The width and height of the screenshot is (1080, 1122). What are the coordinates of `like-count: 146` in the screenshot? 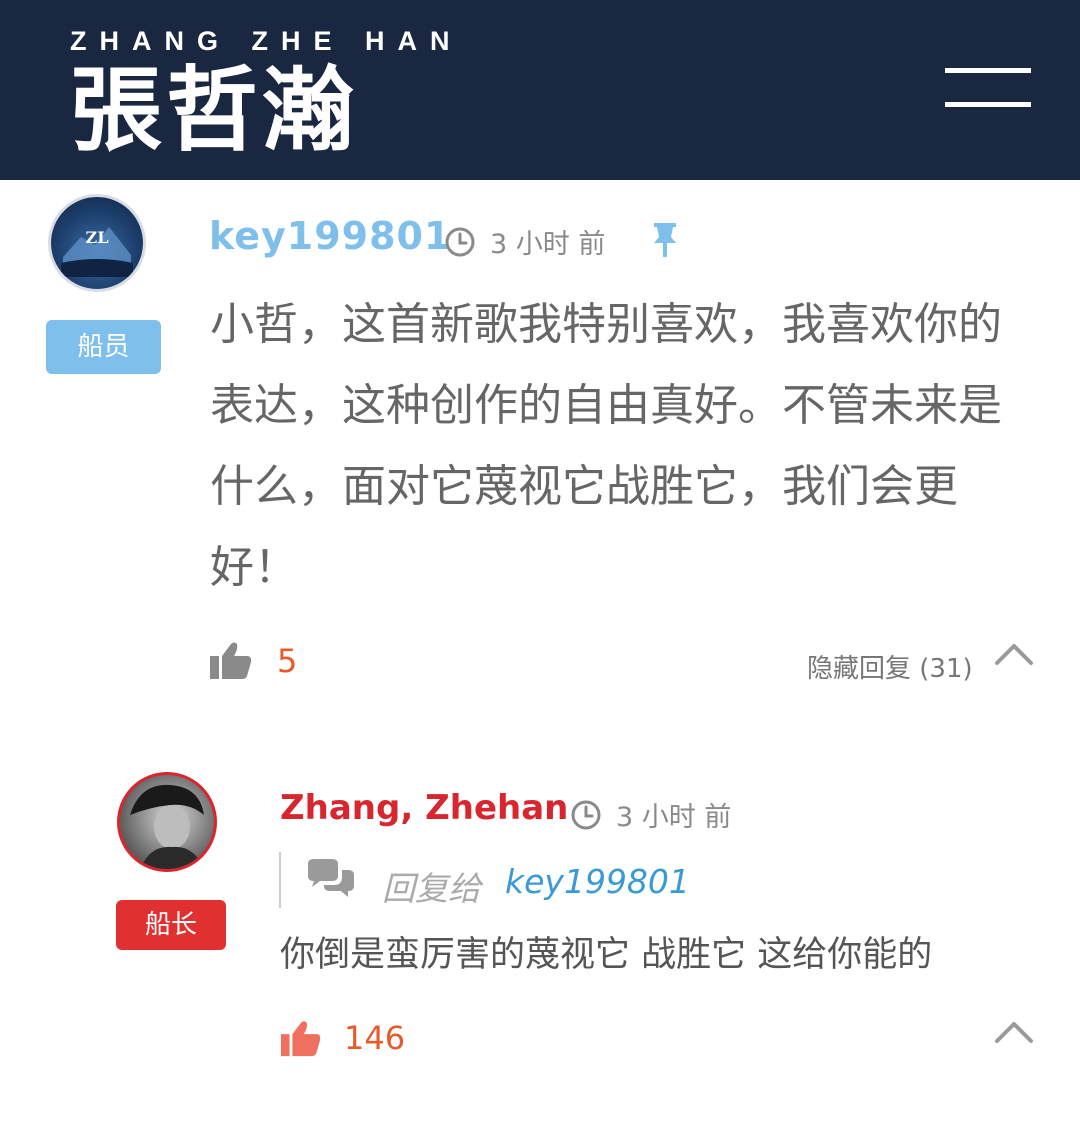 It's located at (375, 1038).